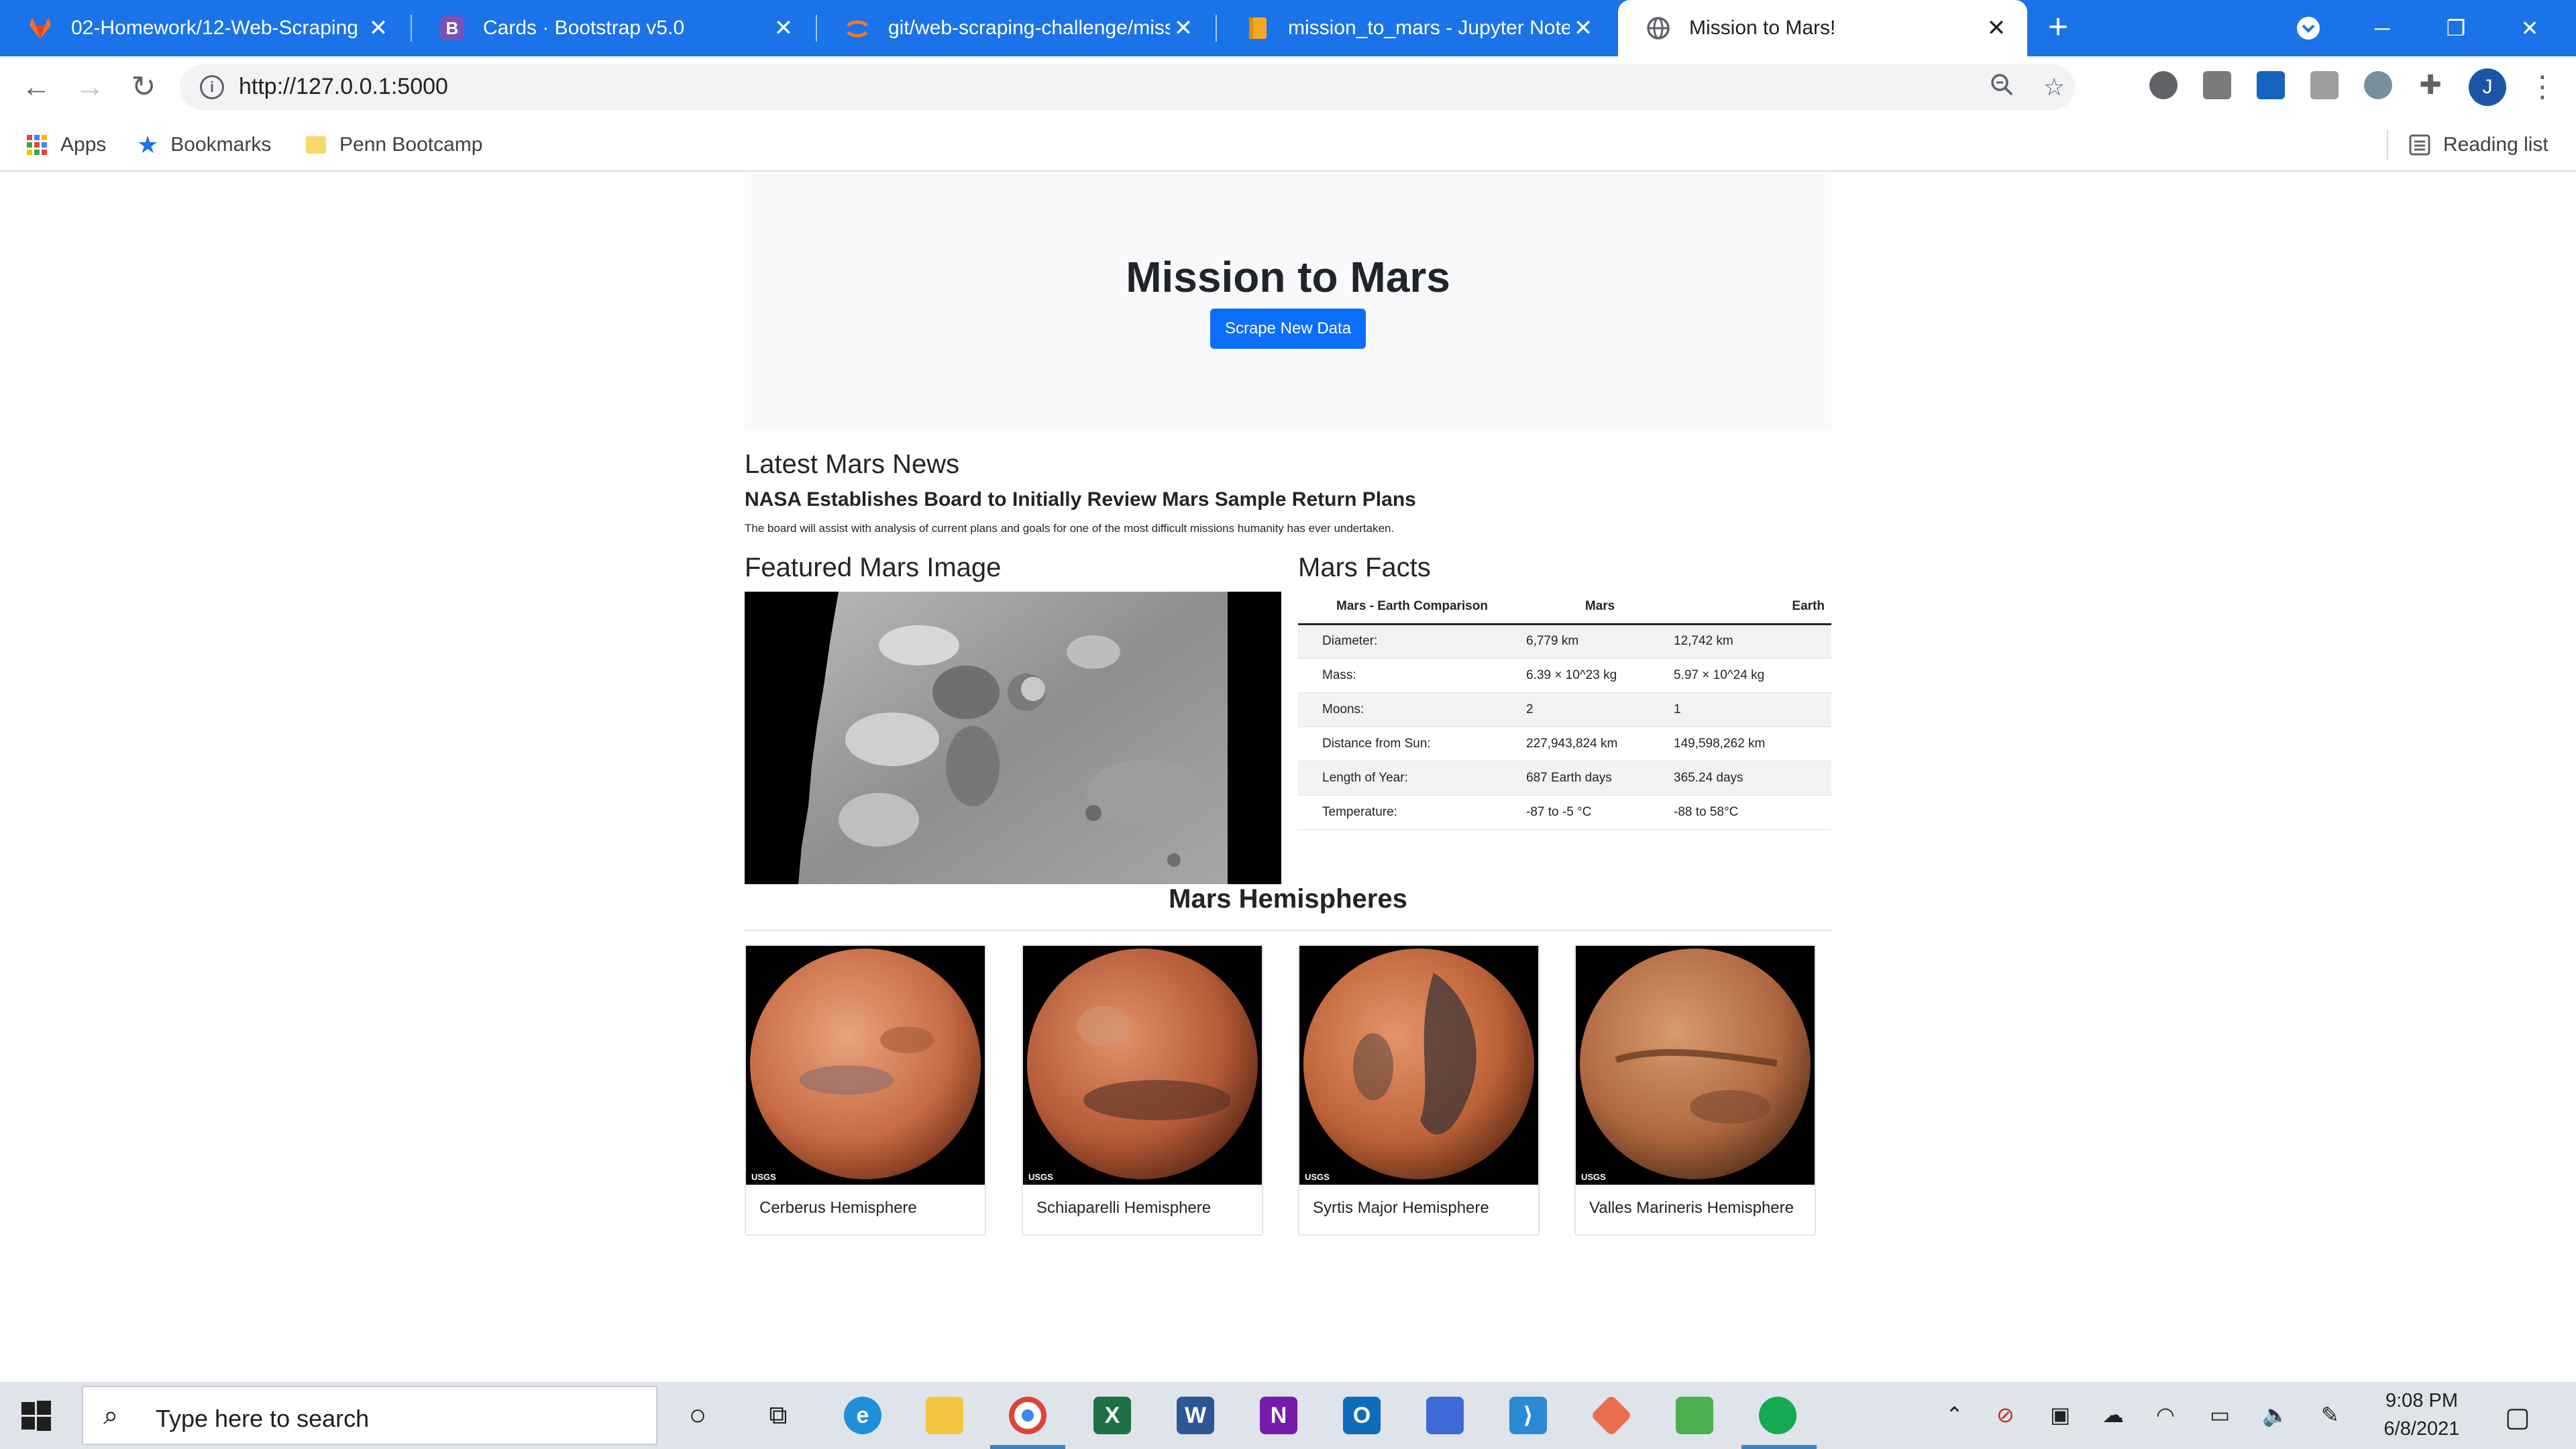  What do you see at coordinates (2165, 1415) in the screenshot?
I see `wifi-icon: ◠` at bounding box center [2165, 1415].